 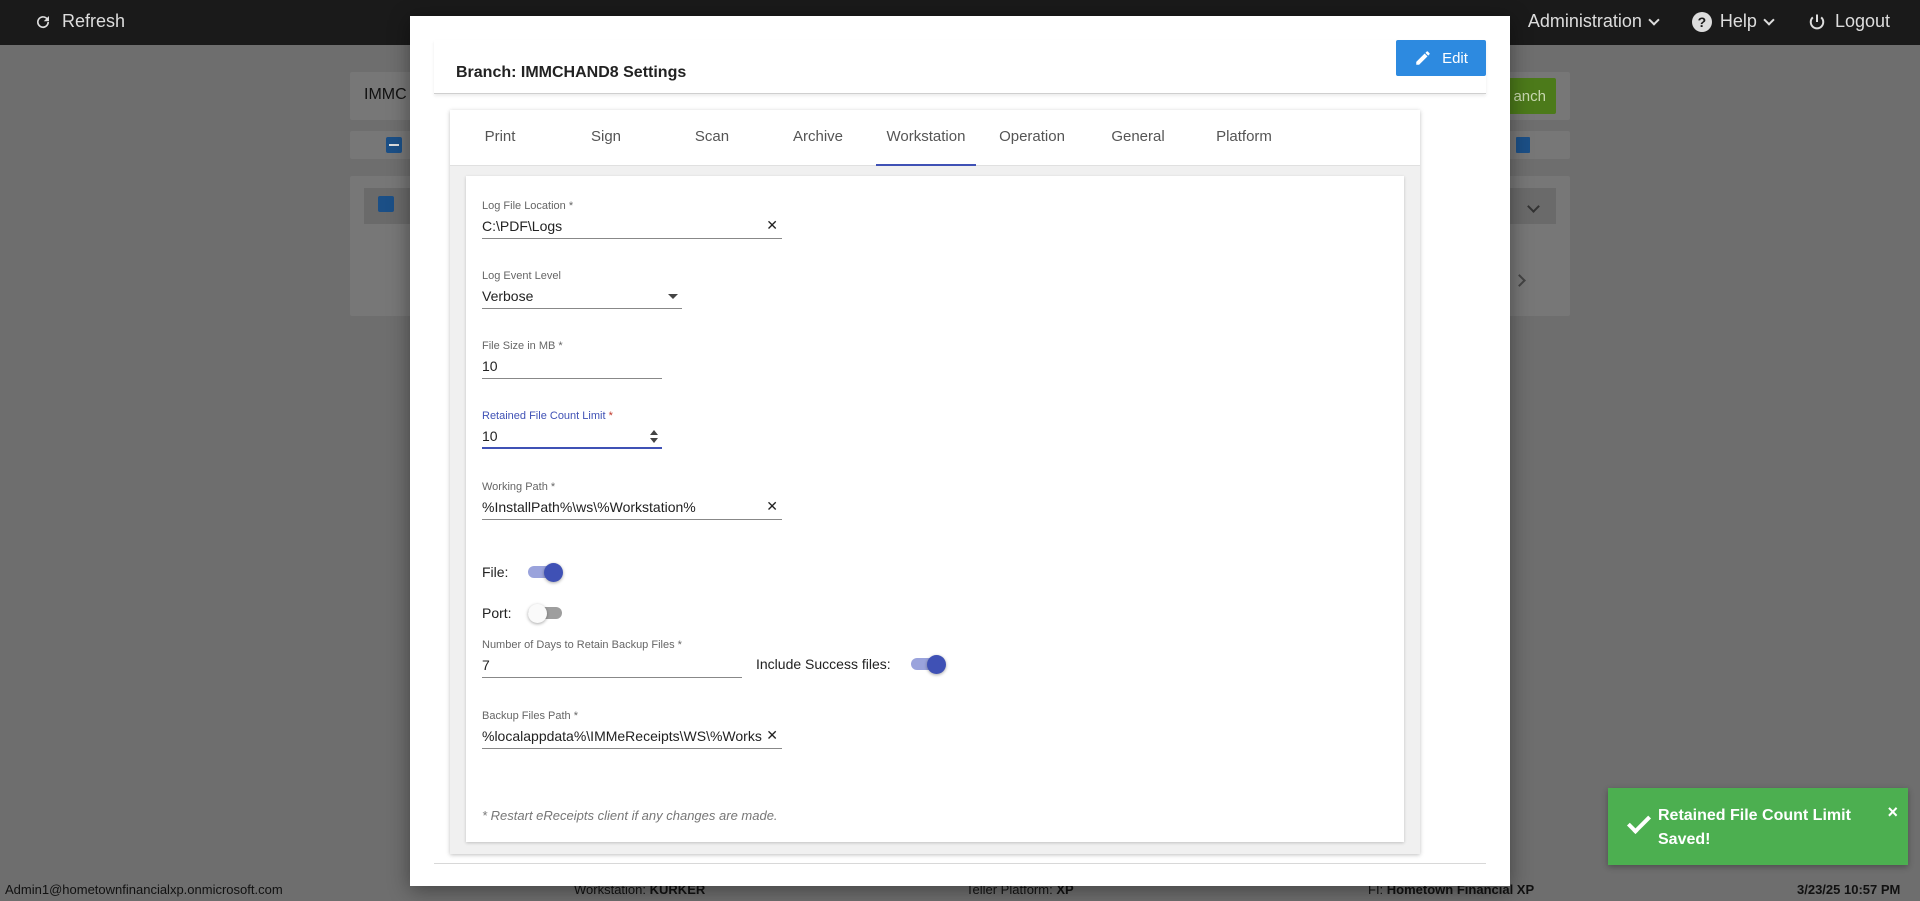 What do you see at coordinates (960, 67) in the screenshot?
I see `dialog-header: Branch: IMMCHAND8 Settings Edit` at bounding box center [960, 67].